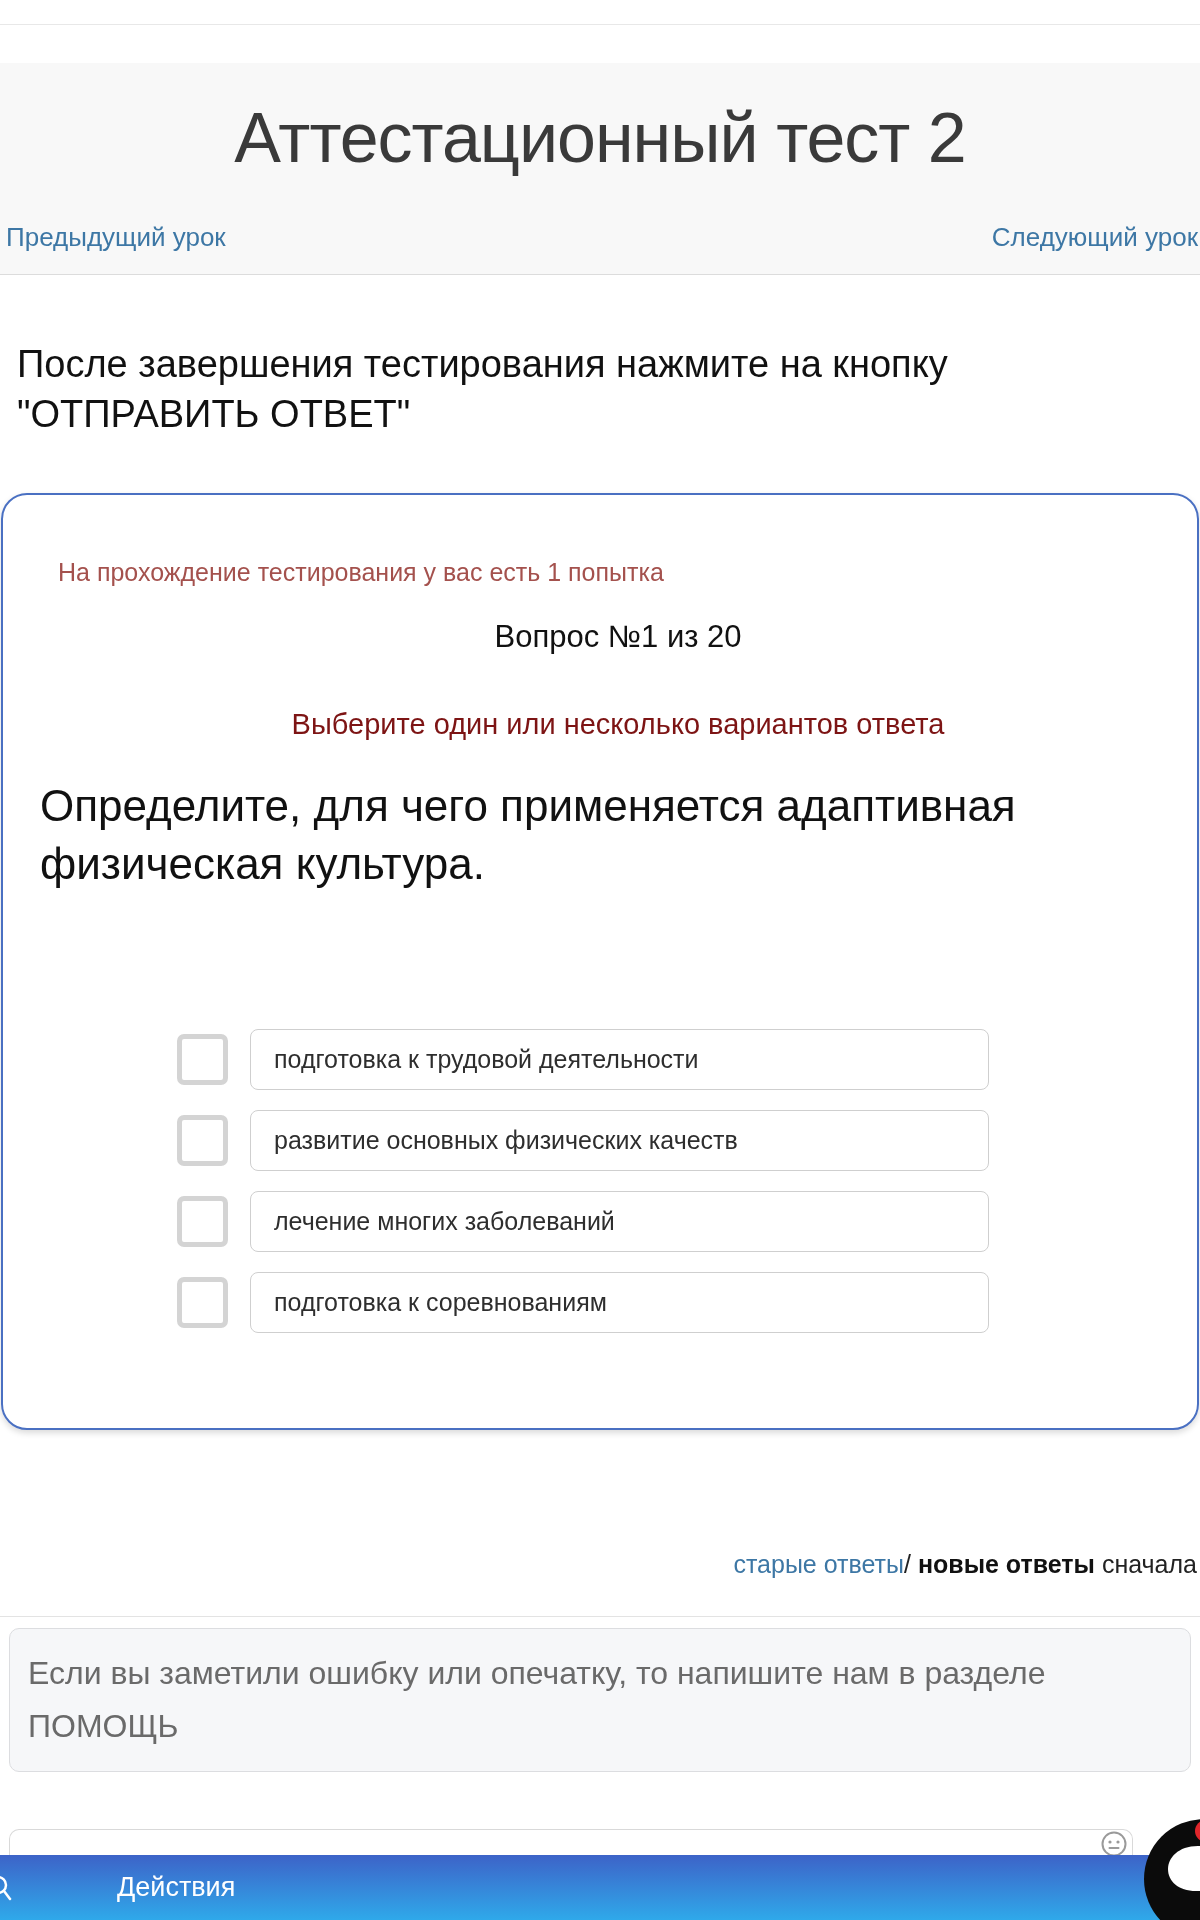 Image resolution: width=1200 pixels, height=1920 pixels. I want to click on previous-lesson-link: Предыдущий урок, so click(116, 237).